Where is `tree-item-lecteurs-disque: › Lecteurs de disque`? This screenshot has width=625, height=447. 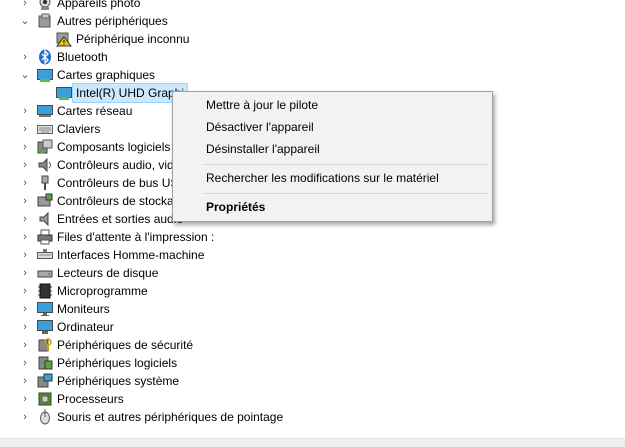
tree-item-lecteurs-disque: › Lecteurs de disque is located at coordinates (312, 273).